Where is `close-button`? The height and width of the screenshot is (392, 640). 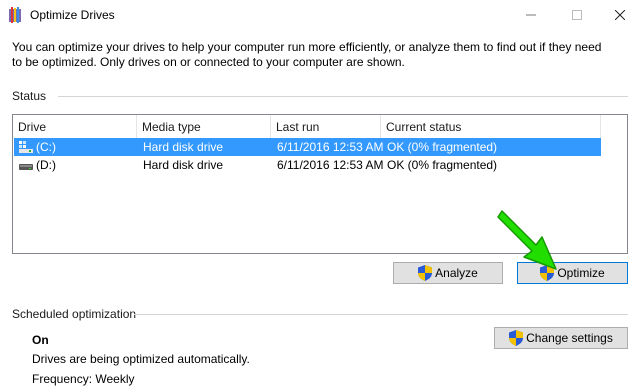
close-button is located at coordinates (620, 15).